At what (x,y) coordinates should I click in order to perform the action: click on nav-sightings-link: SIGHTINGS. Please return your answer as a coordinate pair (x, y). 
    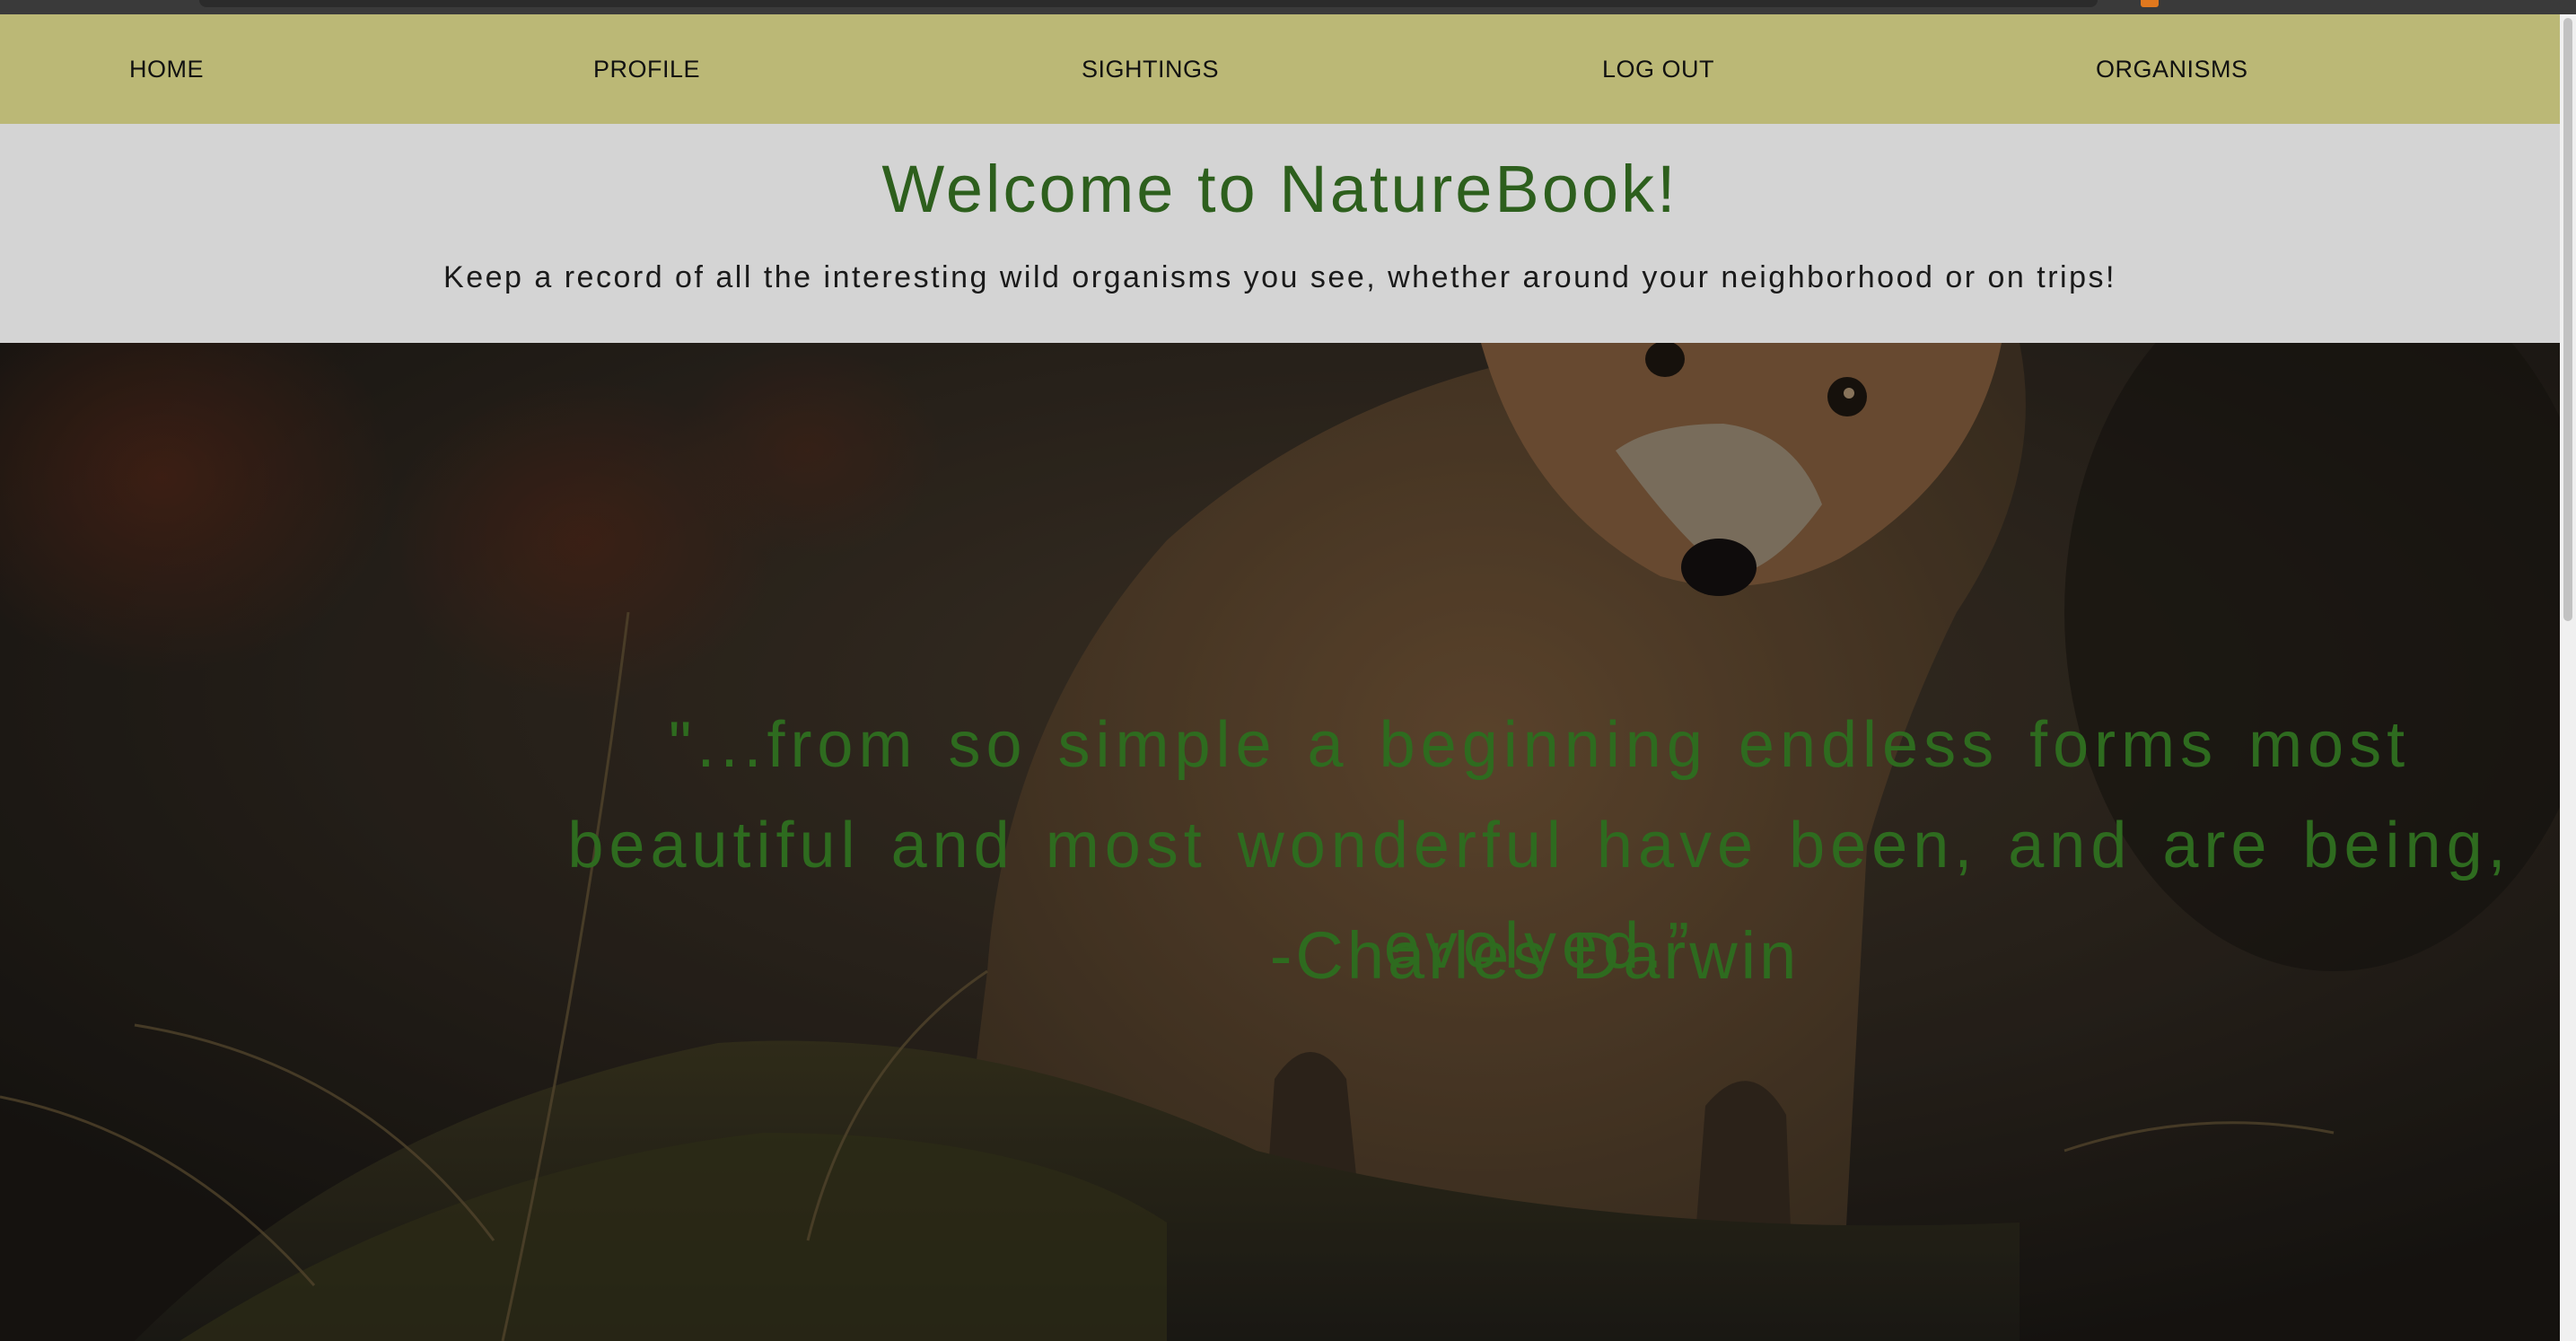
    Looking at the image, I should click on (1150, 69).